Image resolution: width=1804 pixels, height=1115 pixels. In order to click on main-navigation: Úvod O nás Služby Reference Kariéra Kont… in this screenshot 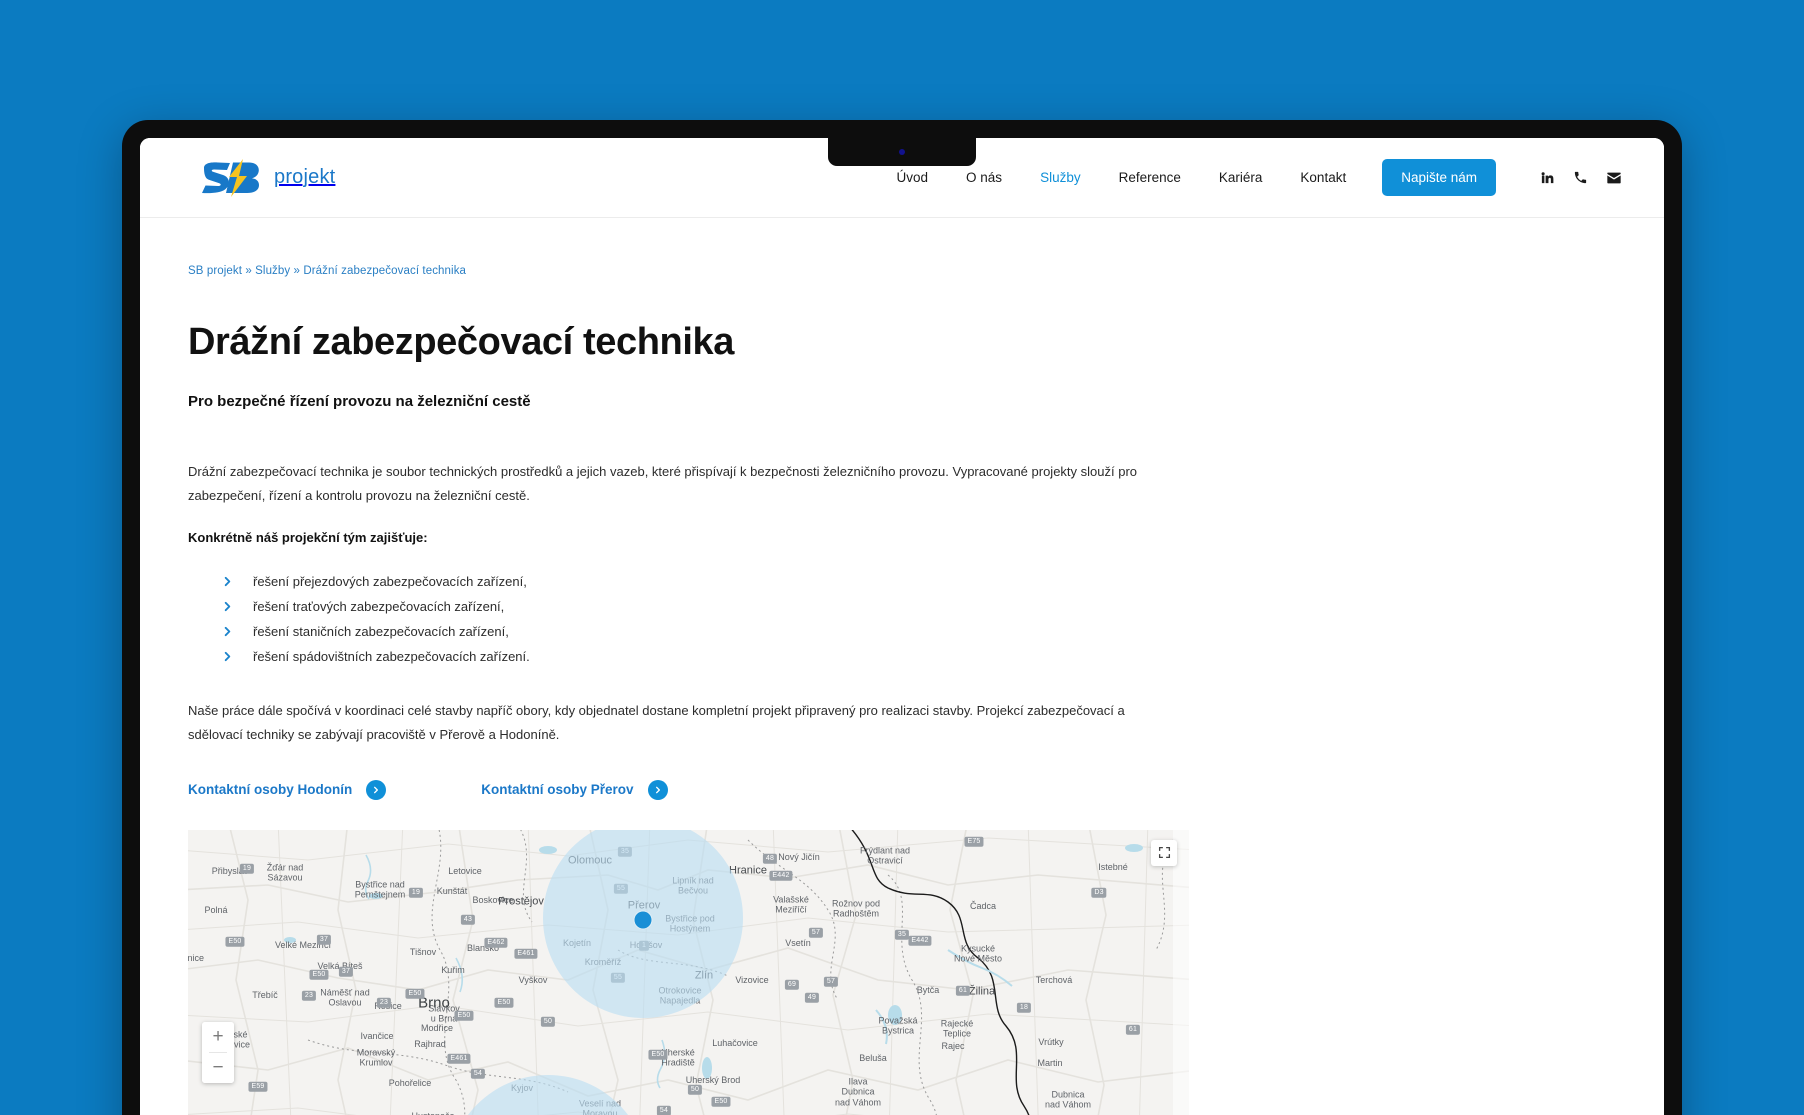, I will do `click(1122, 177)`.